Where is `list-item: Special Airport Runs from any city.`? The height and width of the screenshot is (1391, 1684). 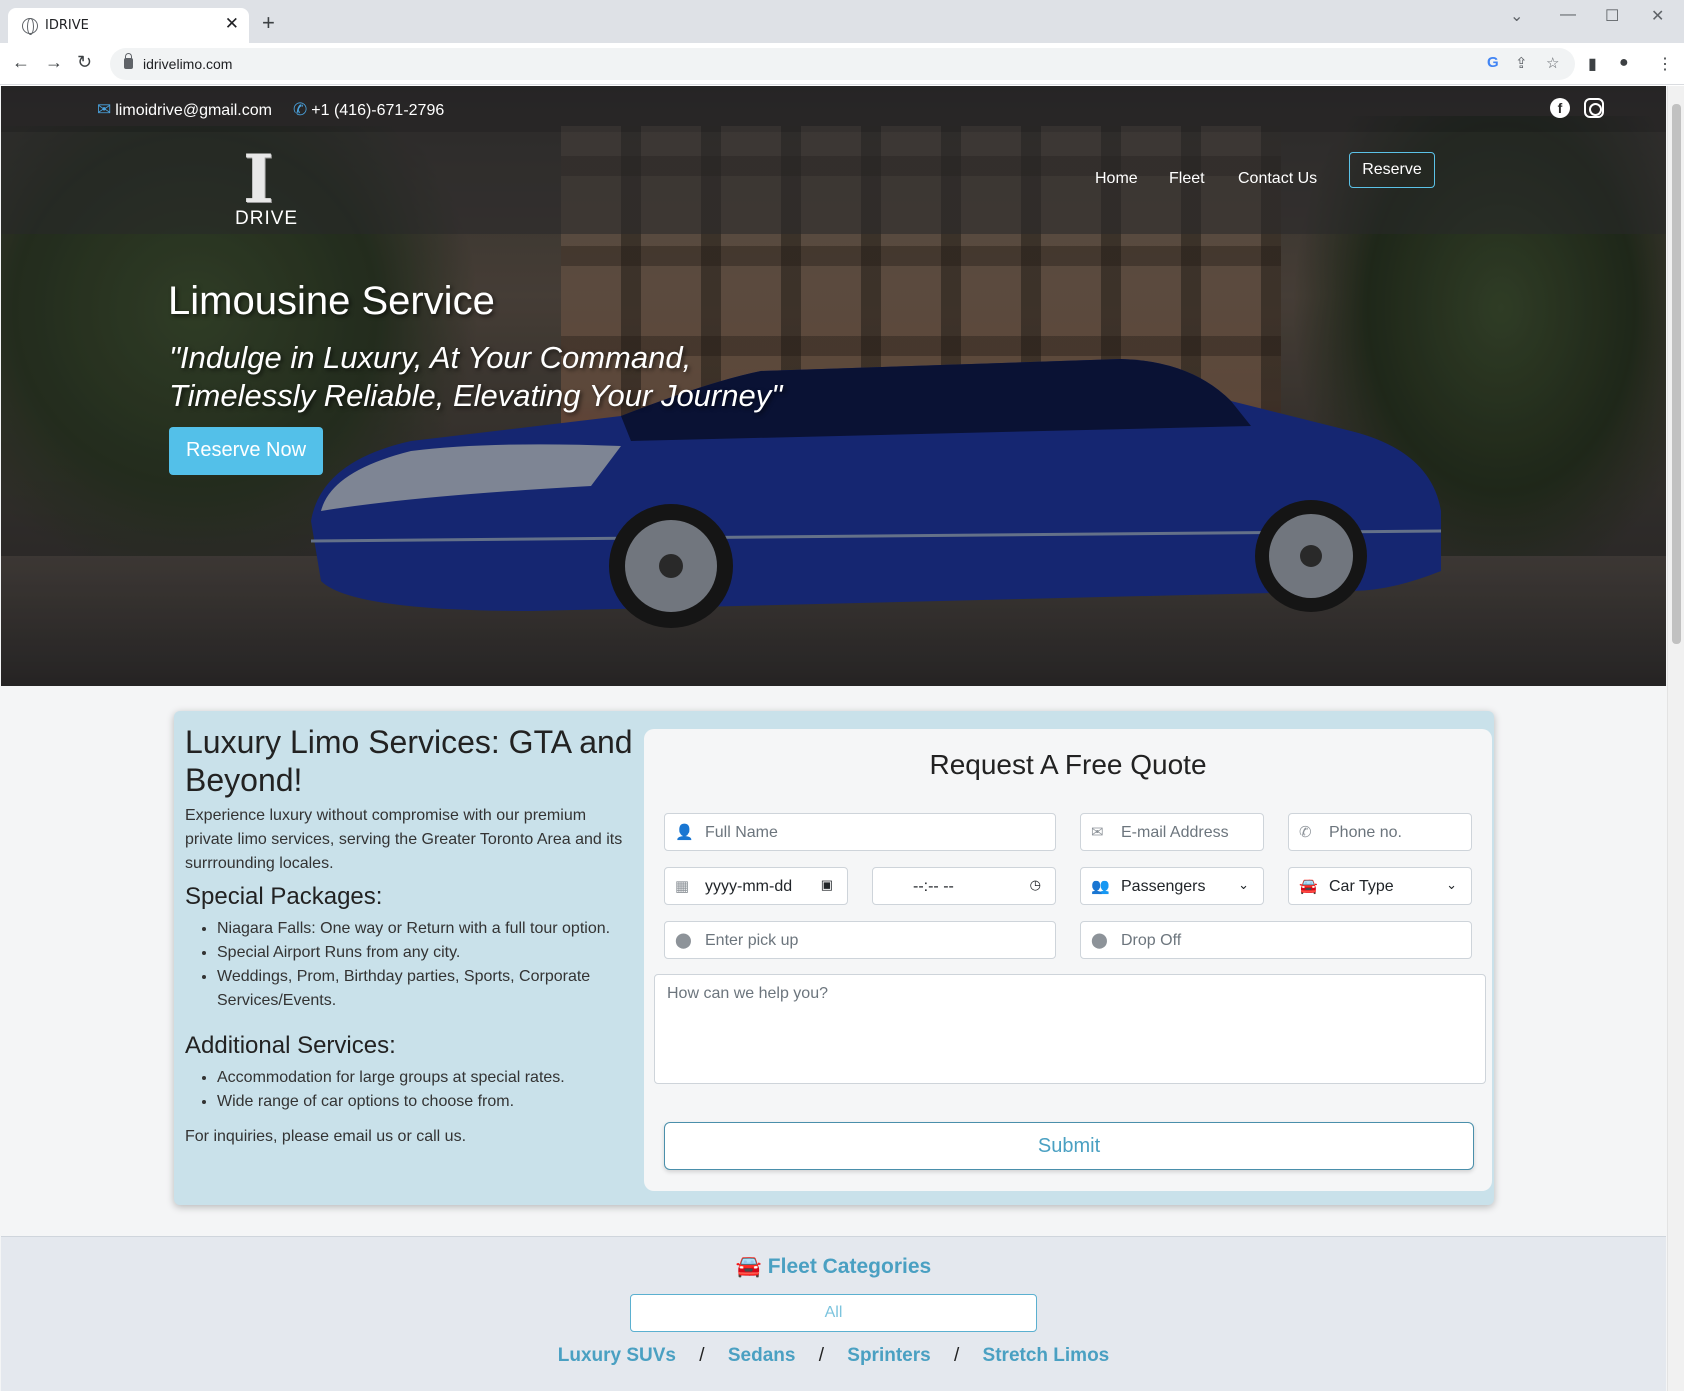 list-item: Special Airport Runs from any city. is located at coordinates (427, 953).